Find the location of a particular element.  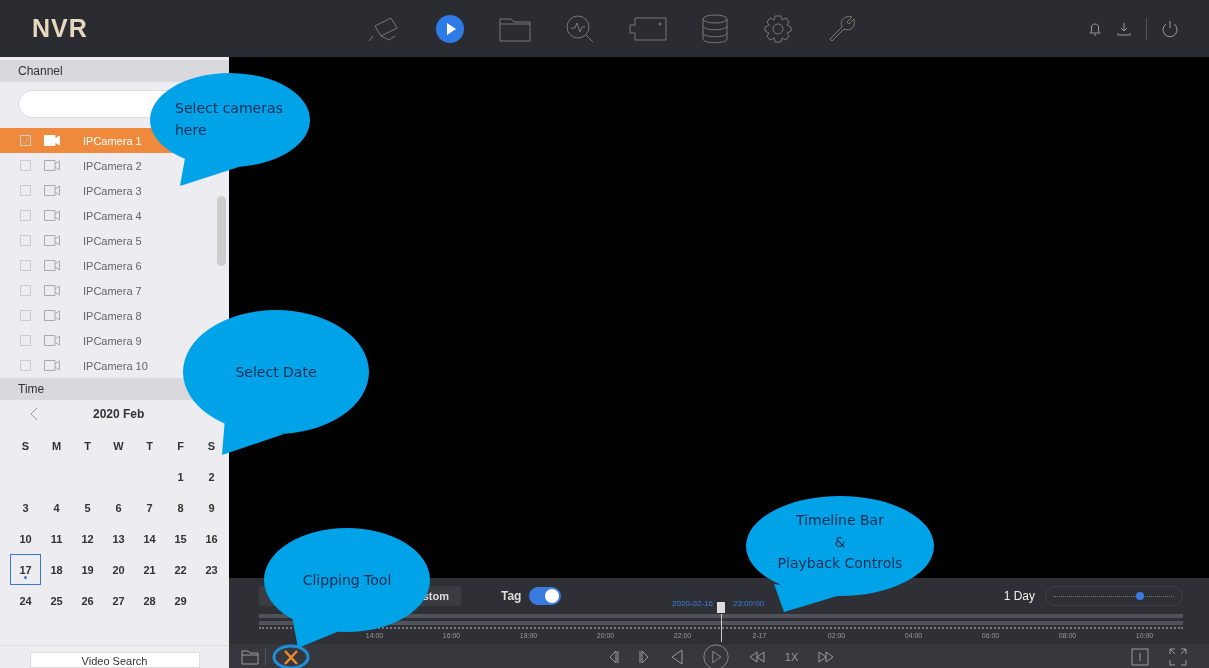

calendar-day: 22 is located at coordinates (180, 569).